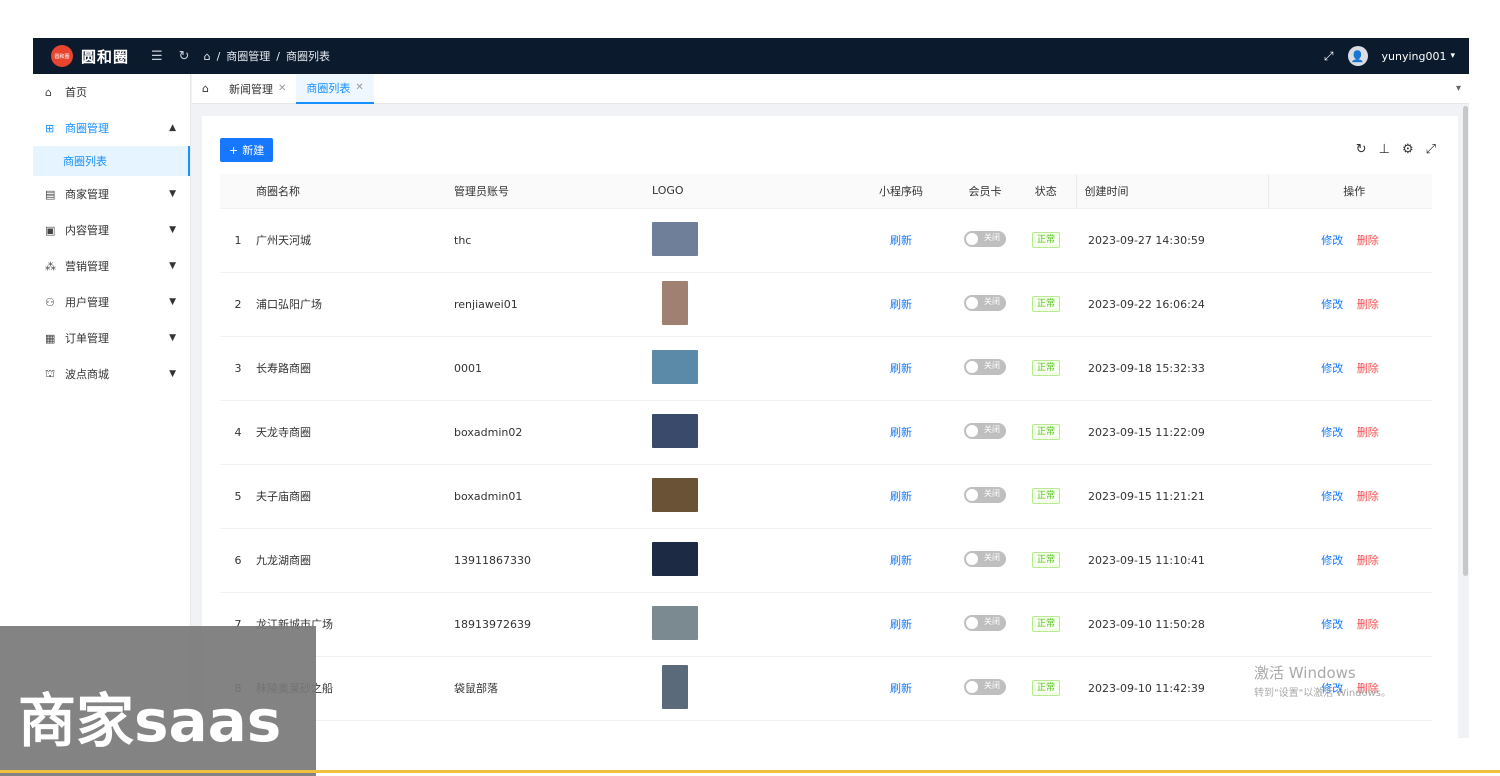 The image size is (1500, 776). I want to click on mini-code-cell: 刷新, so click(901, 240).